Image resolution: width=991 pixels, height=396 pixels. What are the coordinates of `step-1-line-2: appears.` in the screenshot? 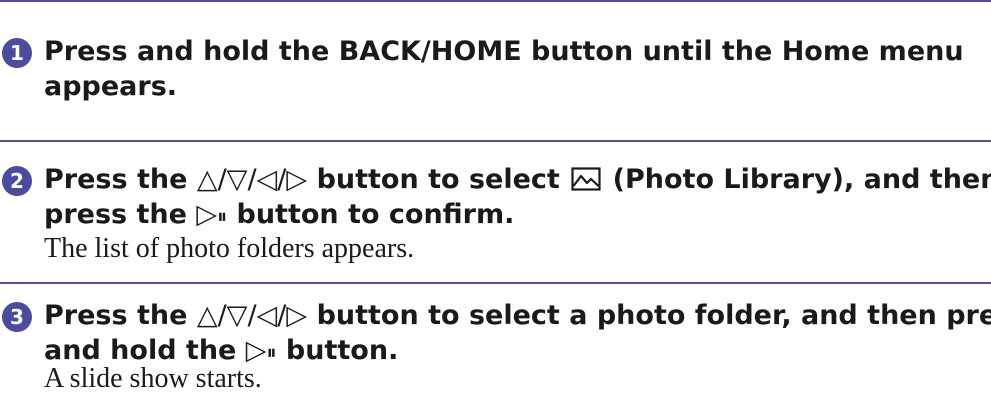 It's located at (111, 86).